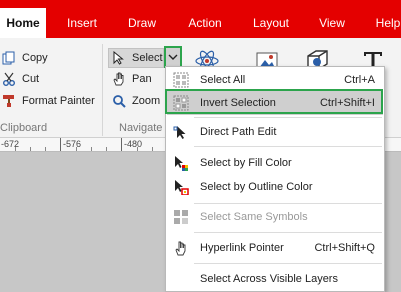  What do you see at coordinates (181, 217) in the screenshot?
I see `same-symbols-icon` at bounding box center [181, 217].